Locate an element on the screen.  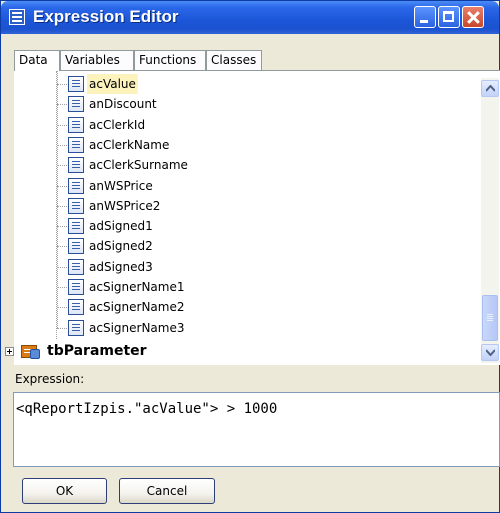
tree-field-item: acValue is located at coordinates (236, 84).